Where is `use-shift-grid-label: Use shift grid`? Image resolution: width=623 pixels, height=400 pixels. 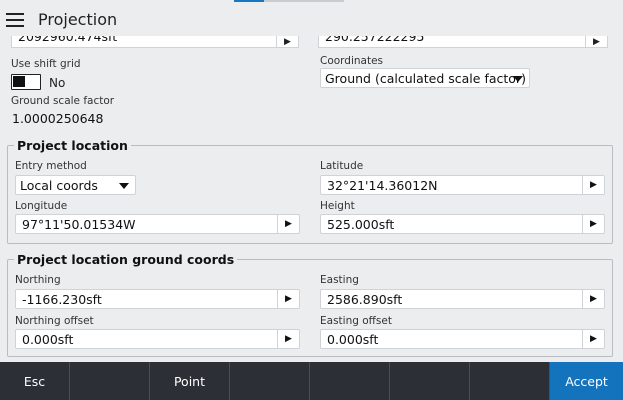 use-shift-grid-label: Use shift grid is located at coordinates (46, 64).